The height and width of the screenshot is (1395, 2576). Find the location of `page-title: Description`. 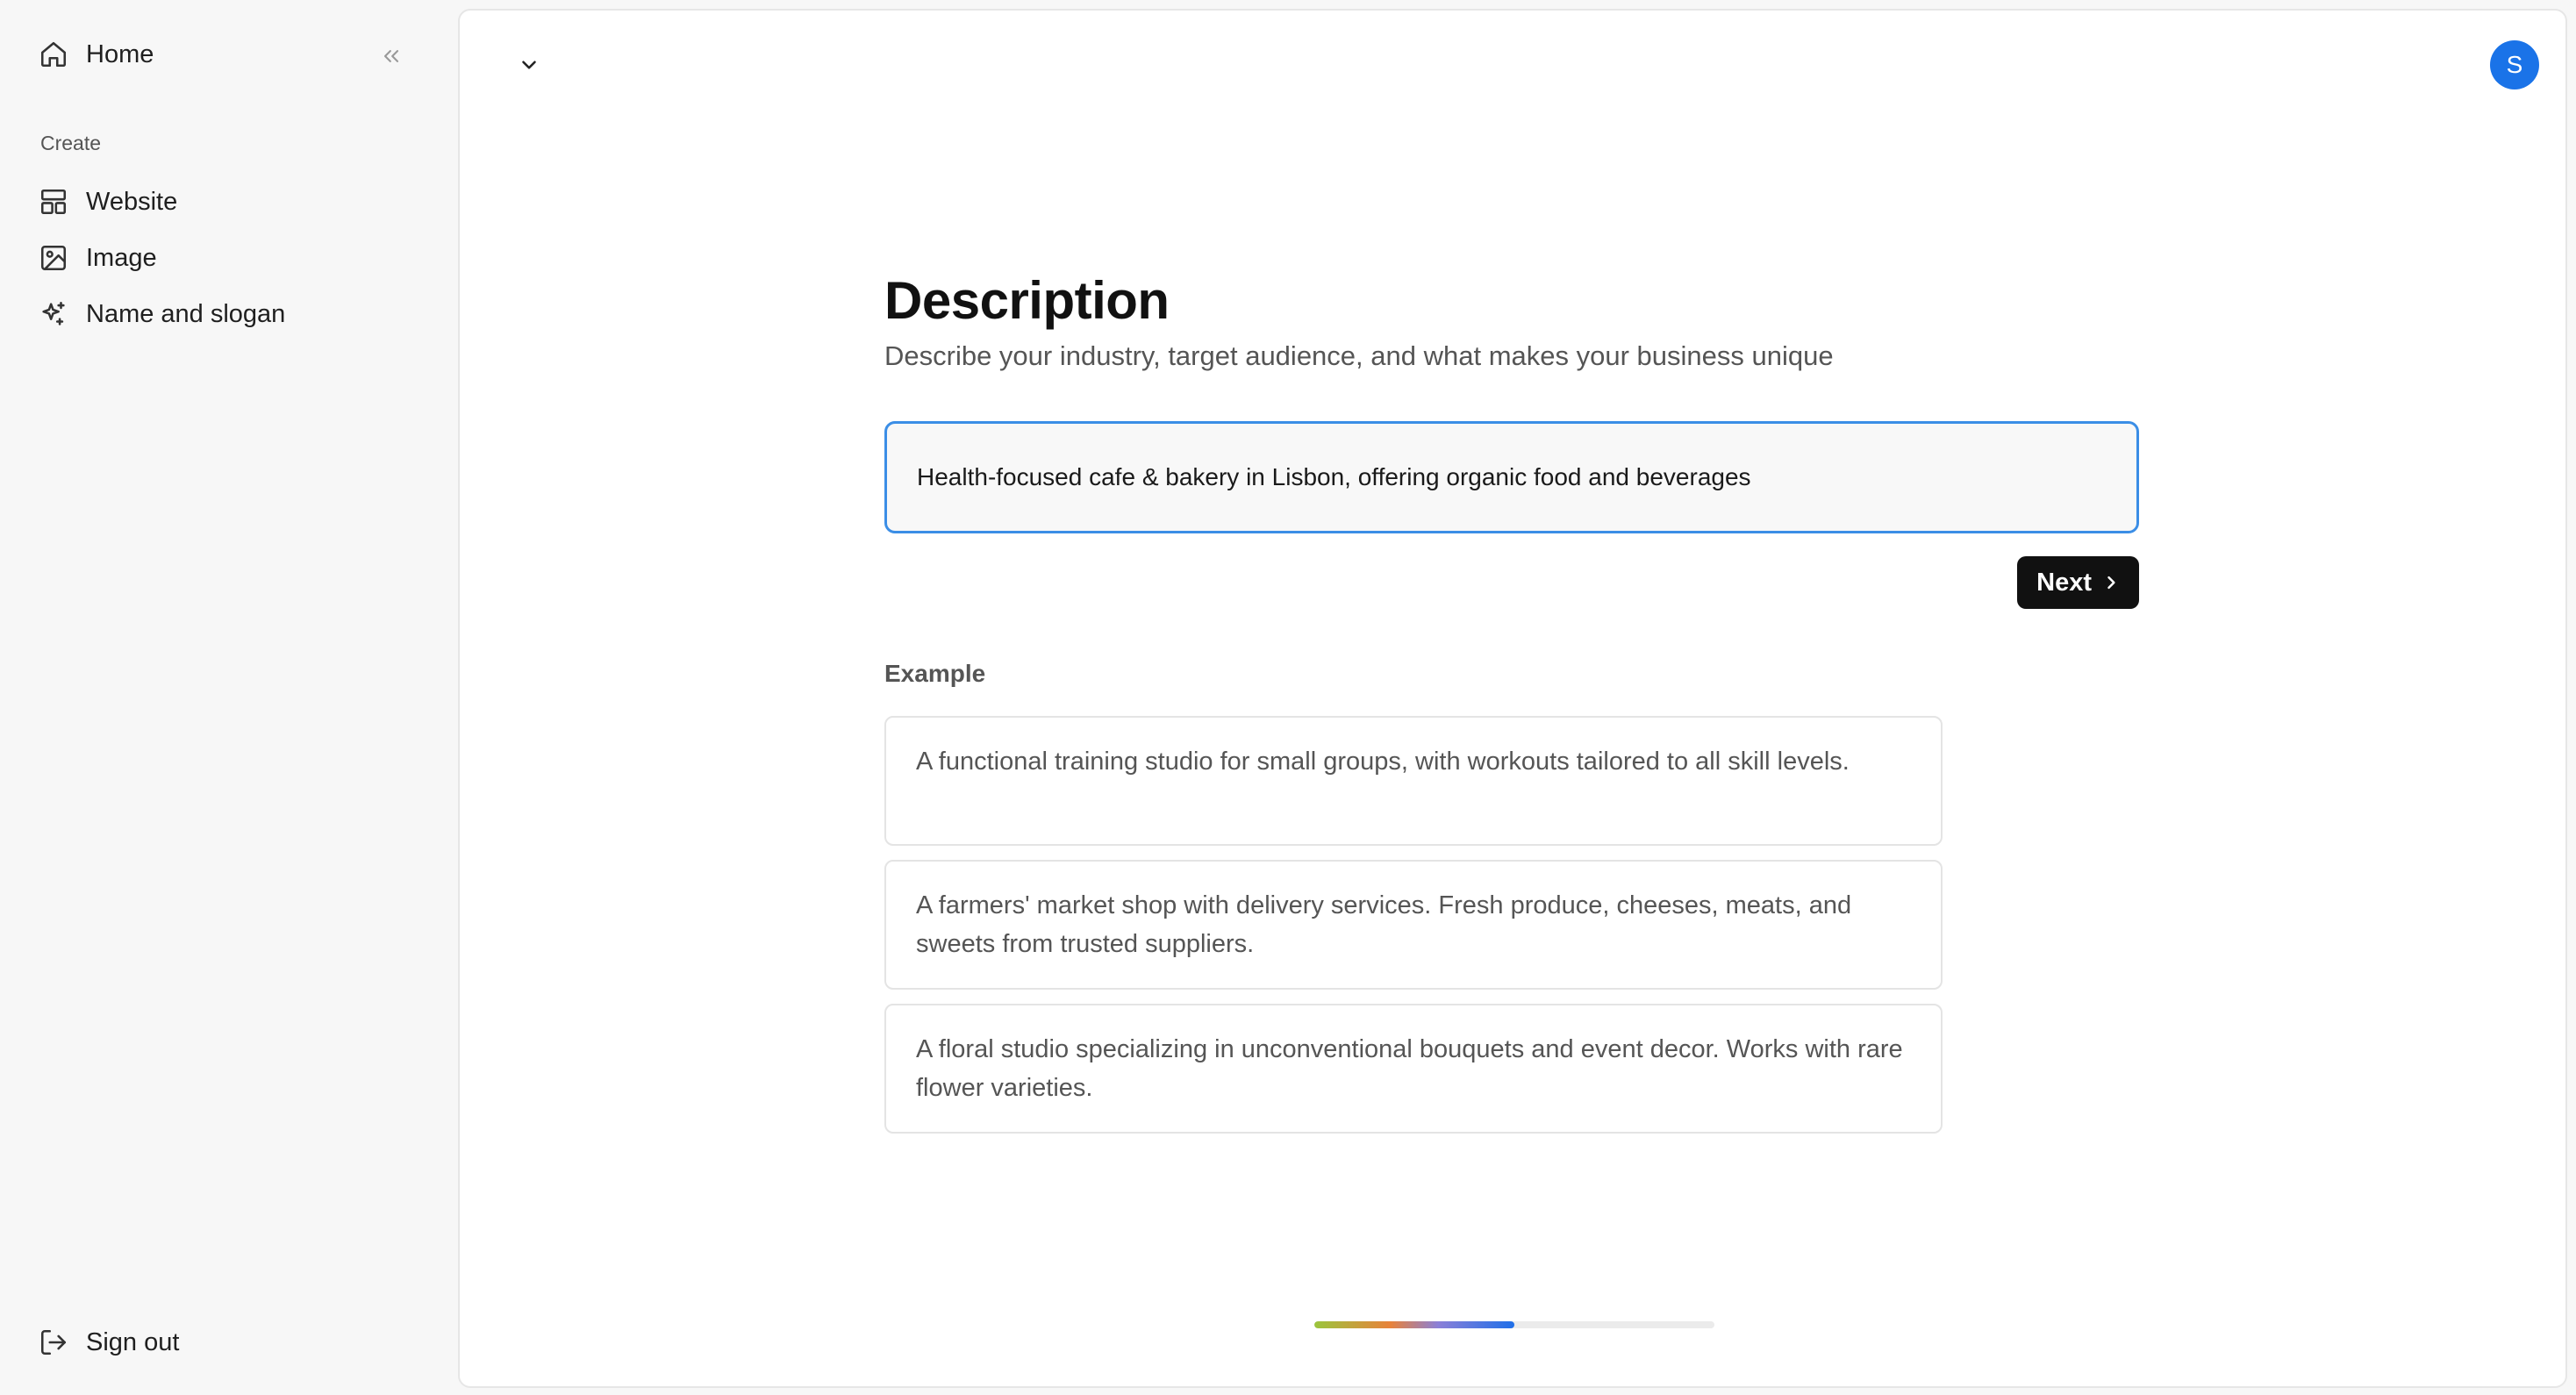

page-title: Description is located at coordinates (1027, 301).